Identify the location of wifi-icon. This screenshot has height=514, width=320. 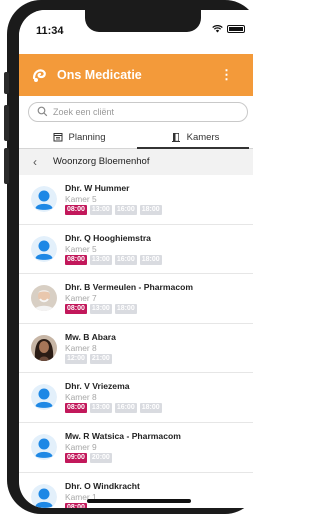
(217, 29).